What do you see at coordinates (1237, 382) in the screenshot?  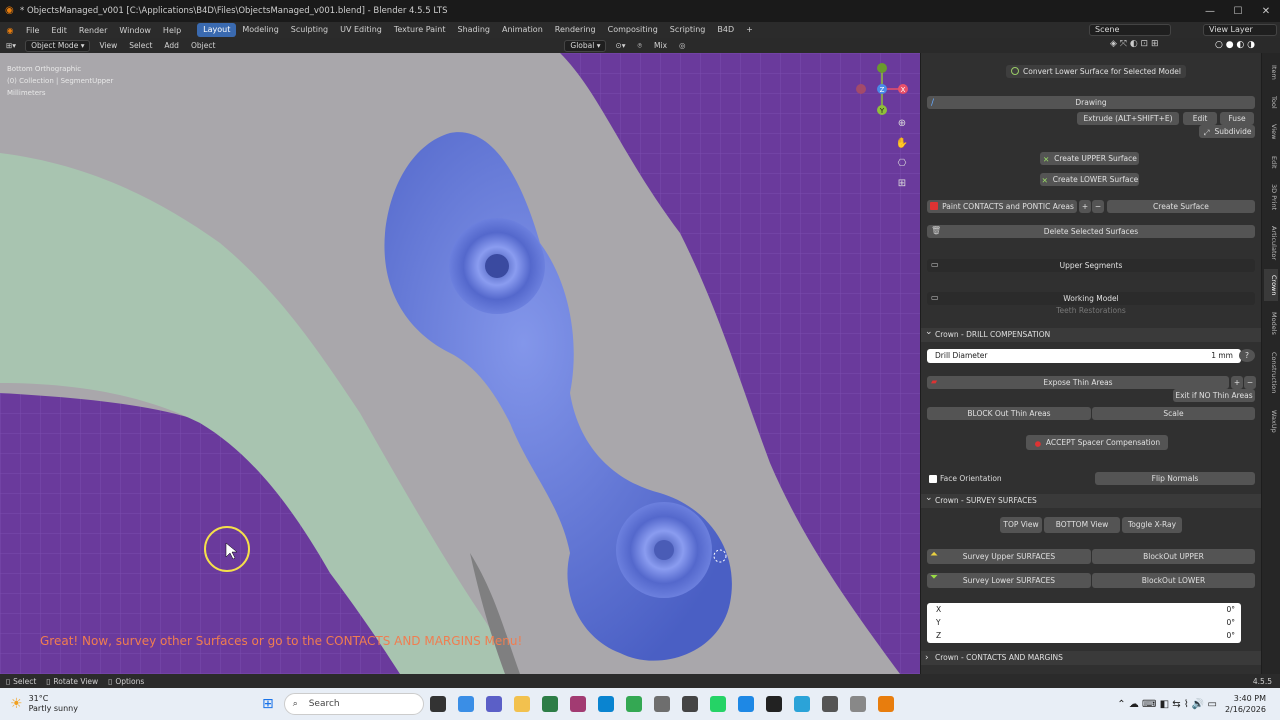 I see `add-thin-button: +` at bounding box center [1237, 382].